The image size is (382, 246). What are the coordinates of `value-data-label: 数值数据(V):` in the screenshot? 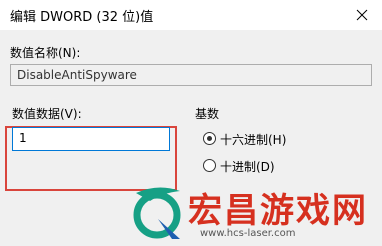 It's located at (47, 114).